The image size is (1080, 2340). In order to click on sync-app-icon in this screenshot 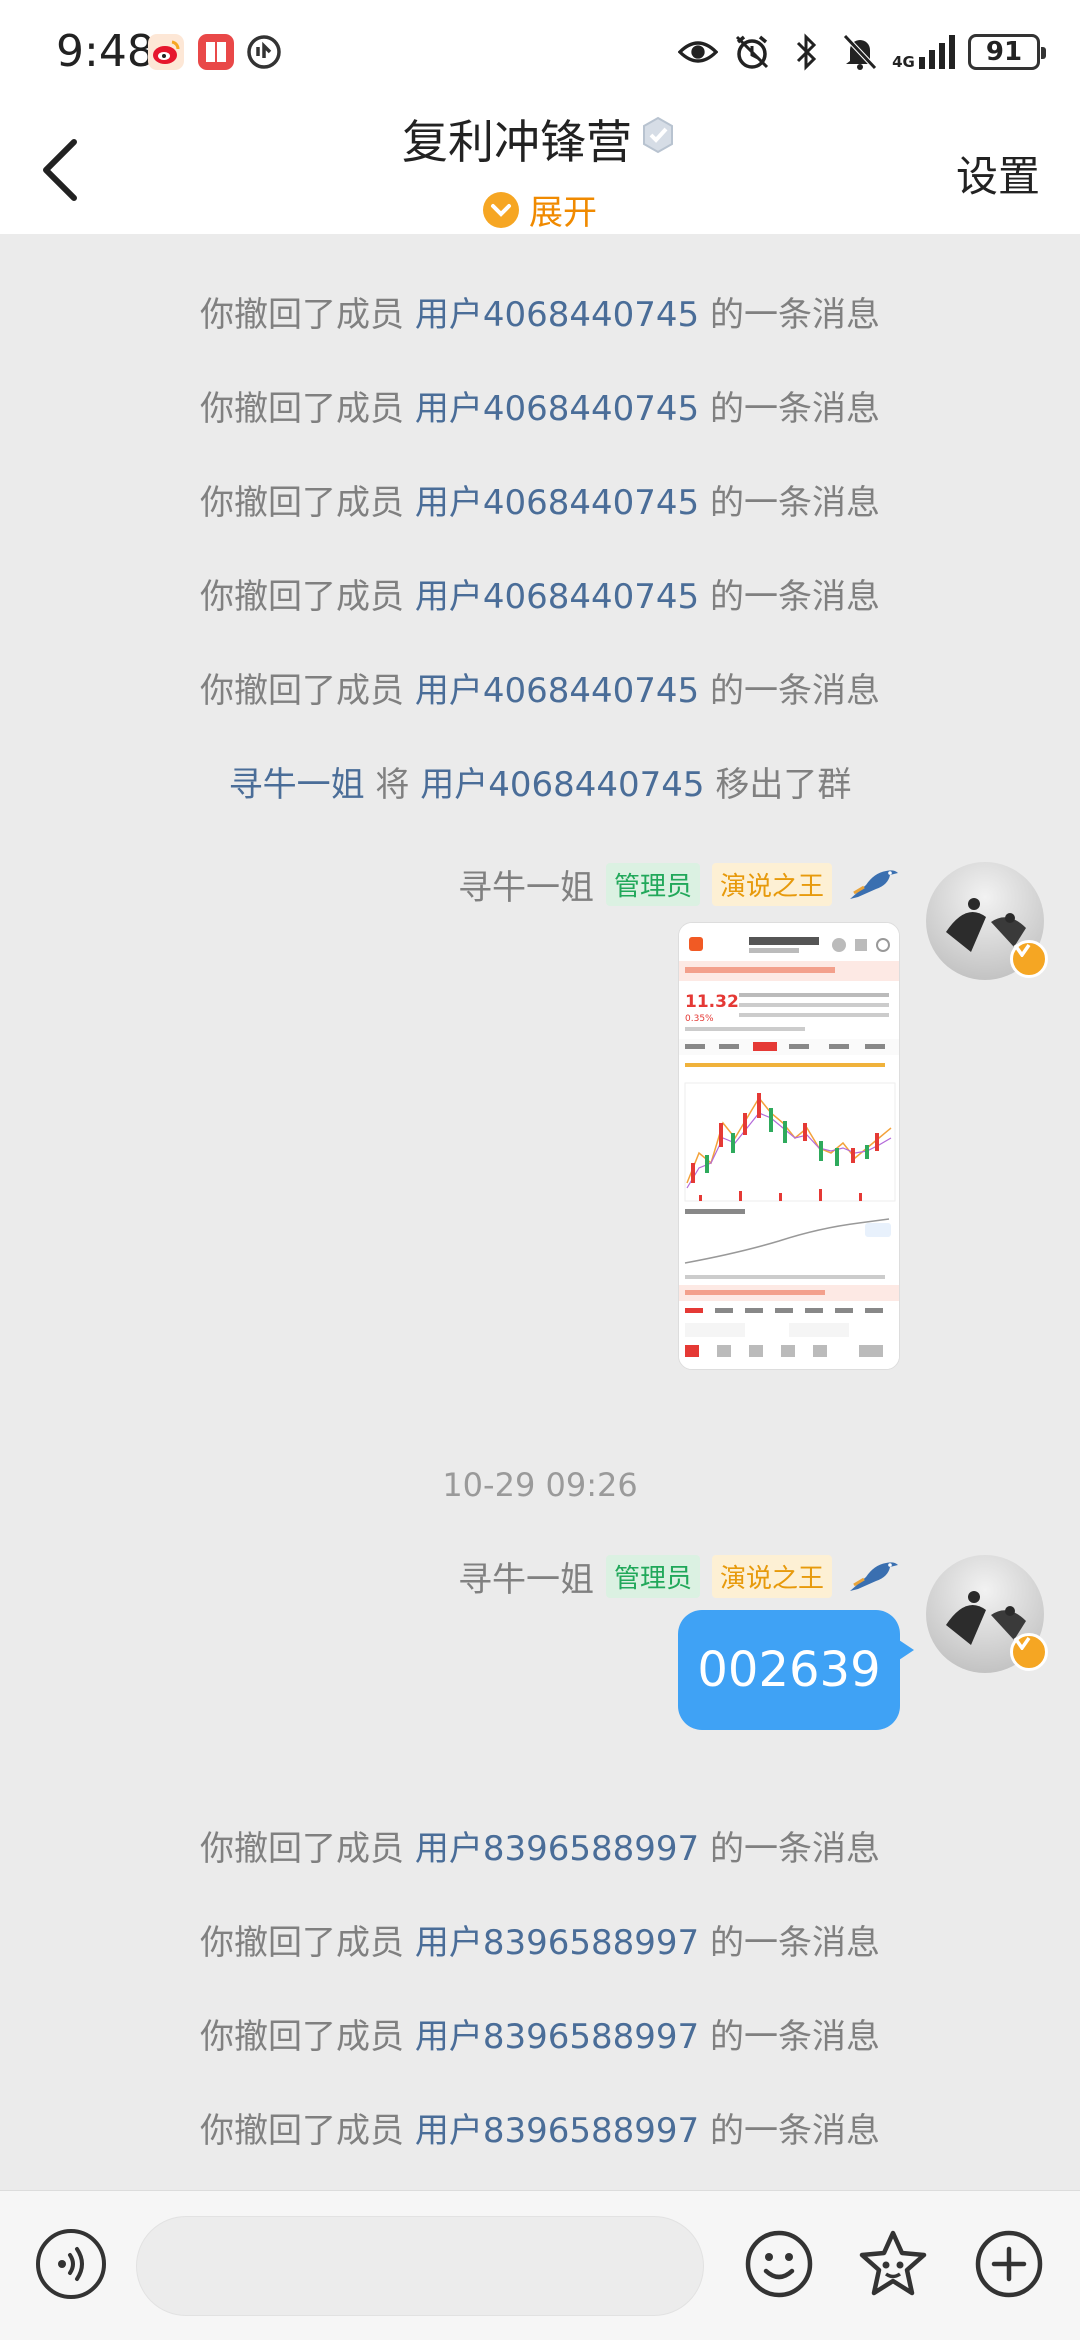, I will do `click(264, 52)`.